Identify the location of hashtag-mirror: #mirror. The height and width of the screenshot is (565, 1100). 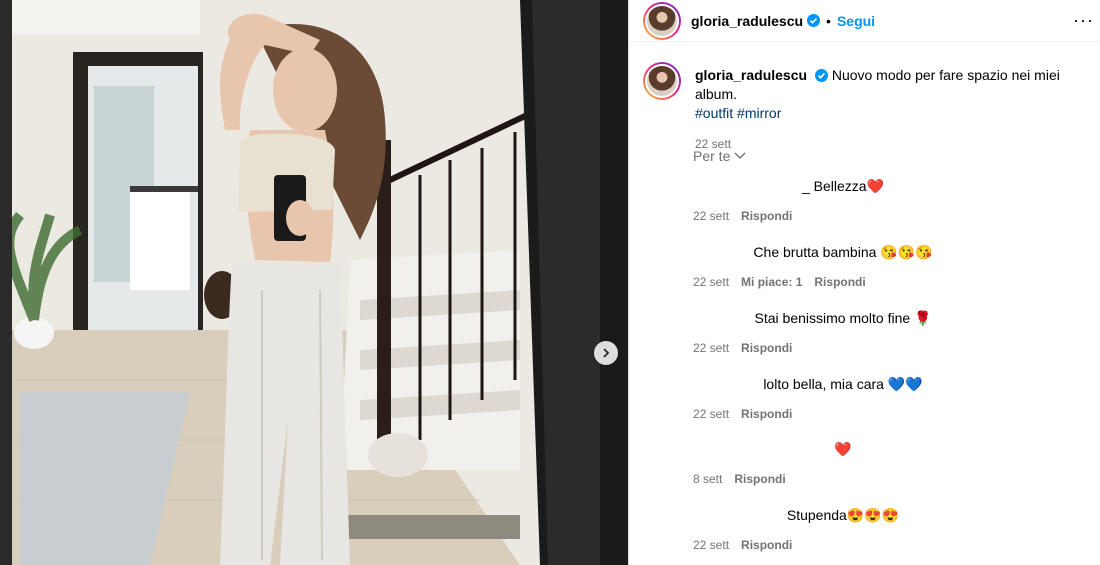
(759, 113).